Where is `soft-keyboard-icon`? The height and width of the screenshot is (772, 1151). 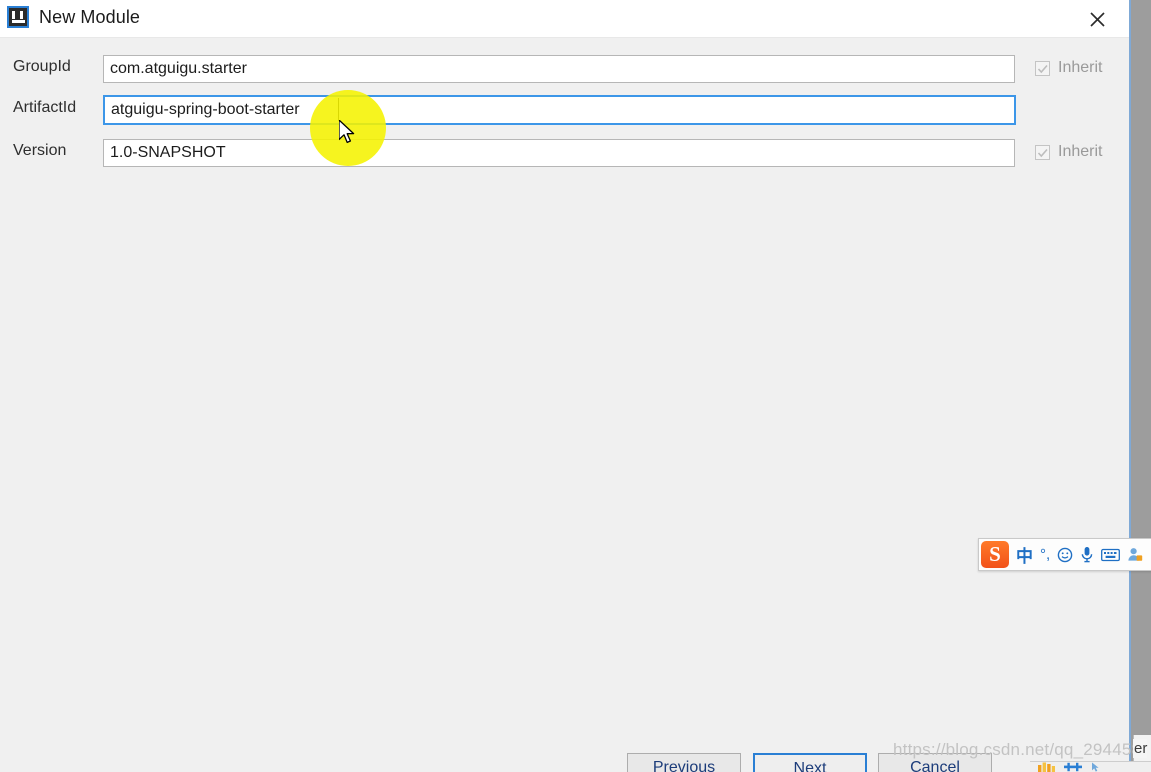
soft-keyboard-icon is located at coordinates (1111, 555).